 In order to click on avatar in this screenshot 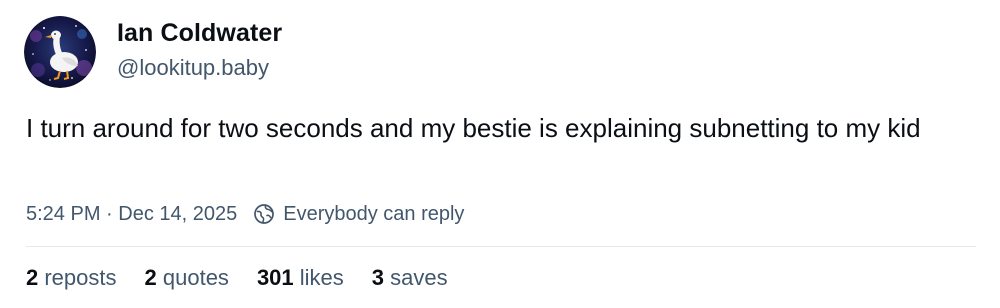, I will do `click(60, 52)`.